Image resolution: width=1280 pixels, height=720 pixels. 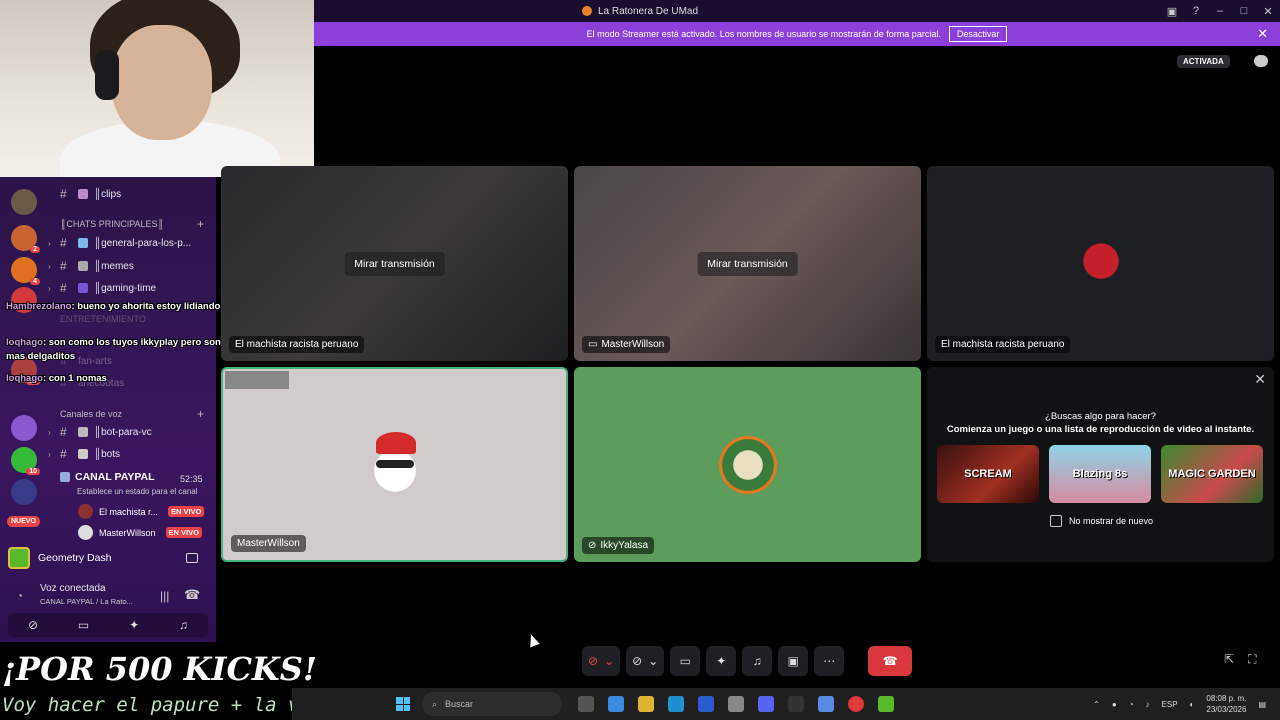 What do you see at coordinates (91, 414) in the screenshot?
I see `category-voz: Canales de voz` at bounding box center [91, 414].